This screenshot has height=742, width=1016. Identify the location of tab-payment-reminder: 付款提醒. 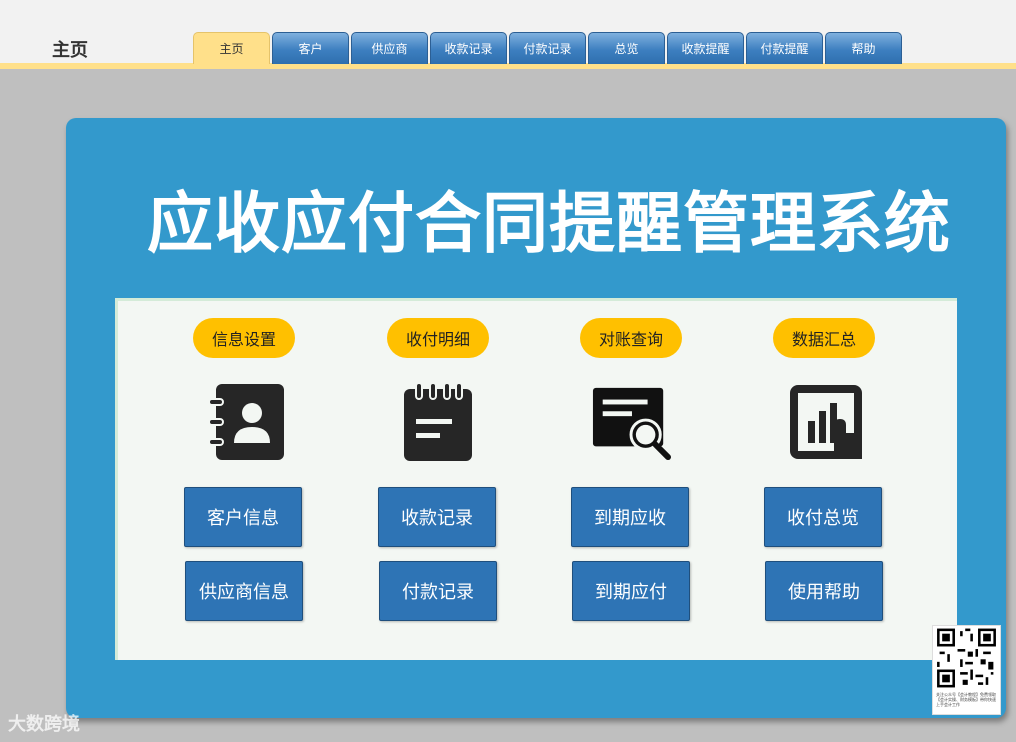
(784, 48).